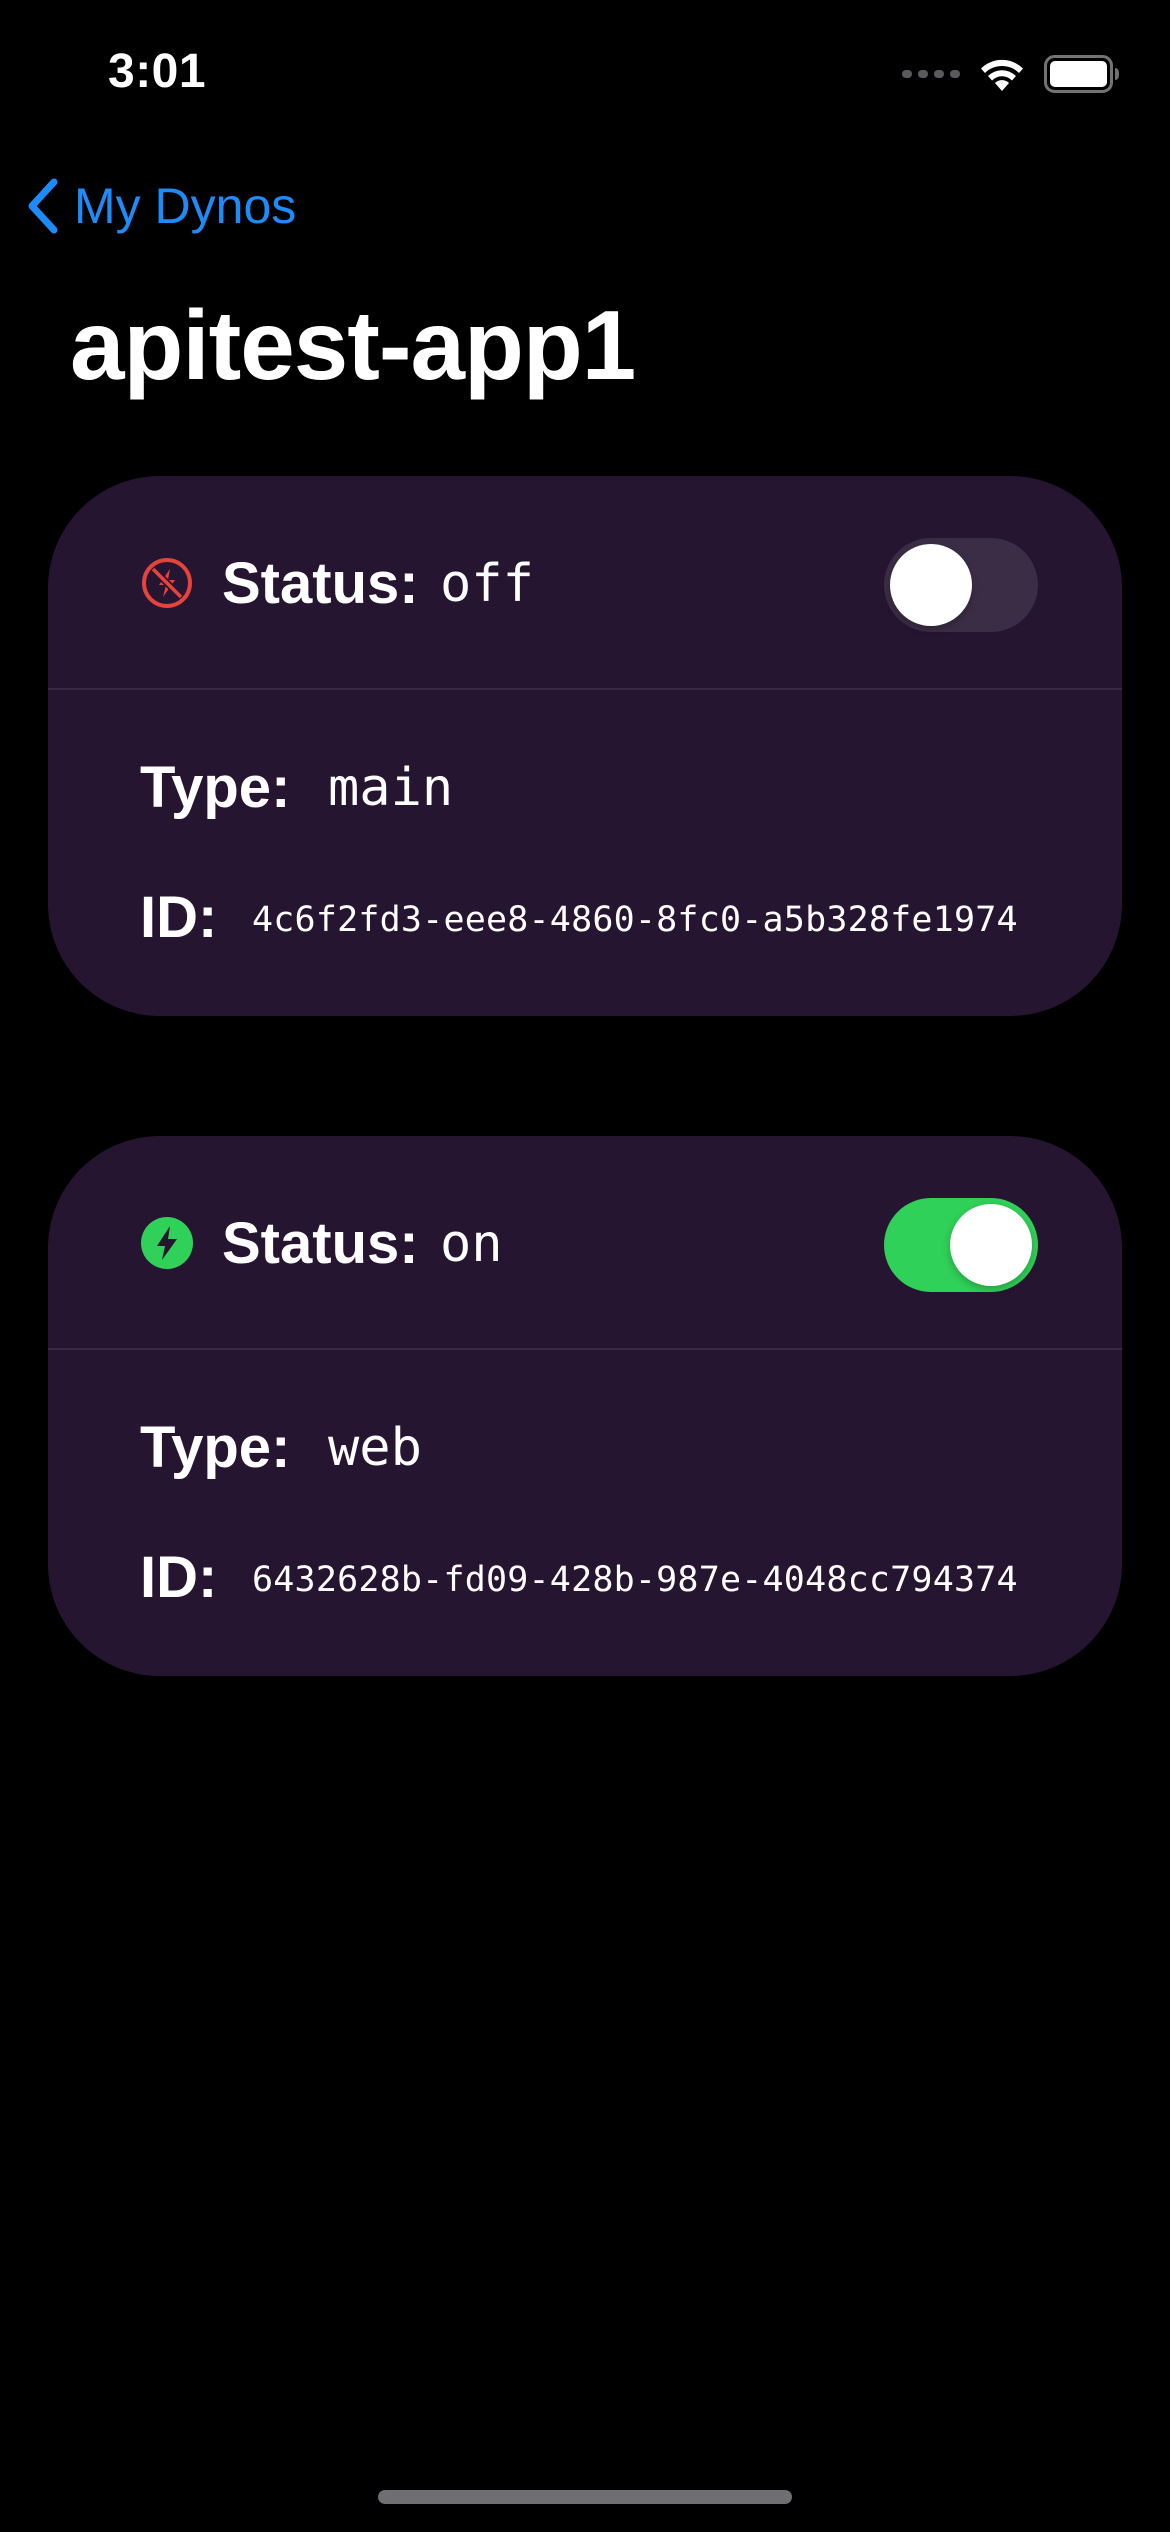  Describe the element at coordinates (167, 1243) in the screenshot. I see `bolt-icon` at that location.